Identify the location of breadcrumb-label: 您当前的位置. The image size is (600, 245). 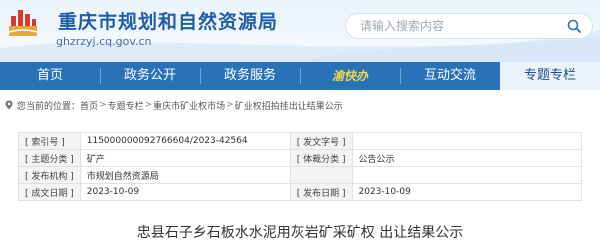
(44, 106).